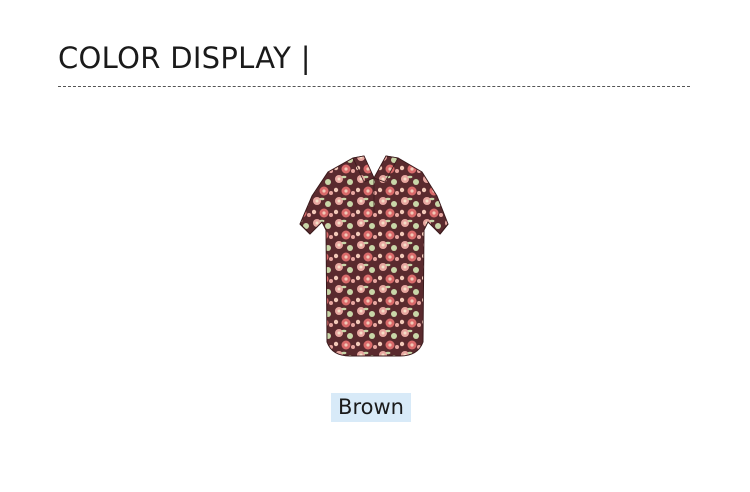  What do you see at coordinates (371, 407) in the screenshot?
I see `color-label: Brown` at bounding box center [371, 407].